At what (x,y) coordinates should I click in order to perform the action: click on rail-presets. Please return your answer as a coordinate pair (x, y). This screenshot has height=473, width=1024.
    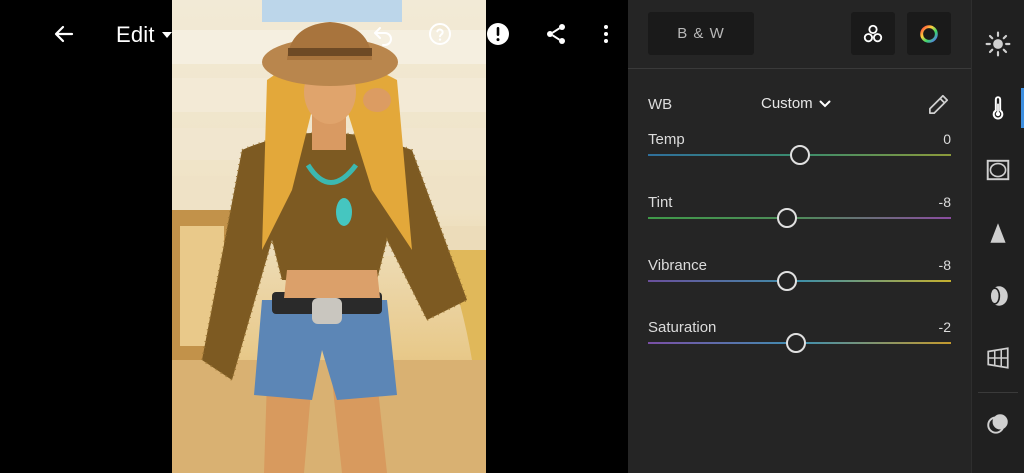
    Looking at the image, I should click on (998, 424).